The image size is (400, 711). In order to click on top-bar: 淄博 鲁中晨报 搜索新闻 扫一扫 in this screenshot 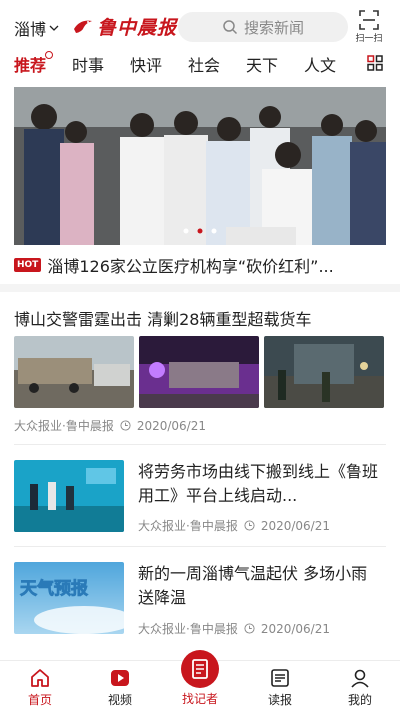, I will do `click(200, 26)`.